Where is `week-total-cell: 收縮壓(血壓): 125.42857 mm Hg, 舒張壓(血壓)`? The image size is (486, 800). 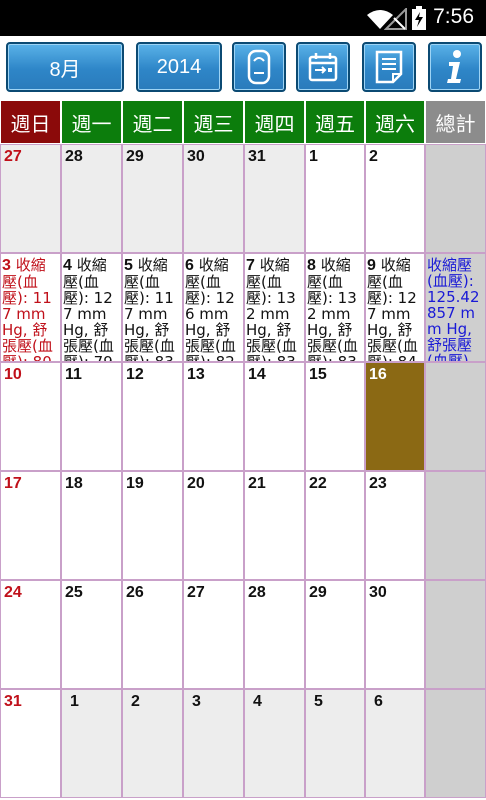
week-total-cell: 收縮壓(血壓): 125.42857 mm Hg, 舒張壓(血壓) is located at coordinates (455, 307).